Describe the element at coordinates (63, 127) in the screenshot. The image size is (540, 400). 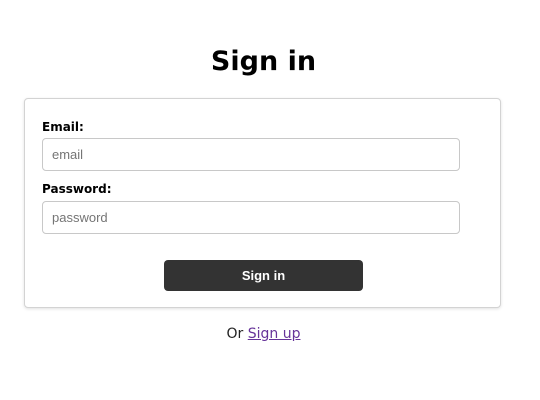
I see `email-label: Email:` at that location.